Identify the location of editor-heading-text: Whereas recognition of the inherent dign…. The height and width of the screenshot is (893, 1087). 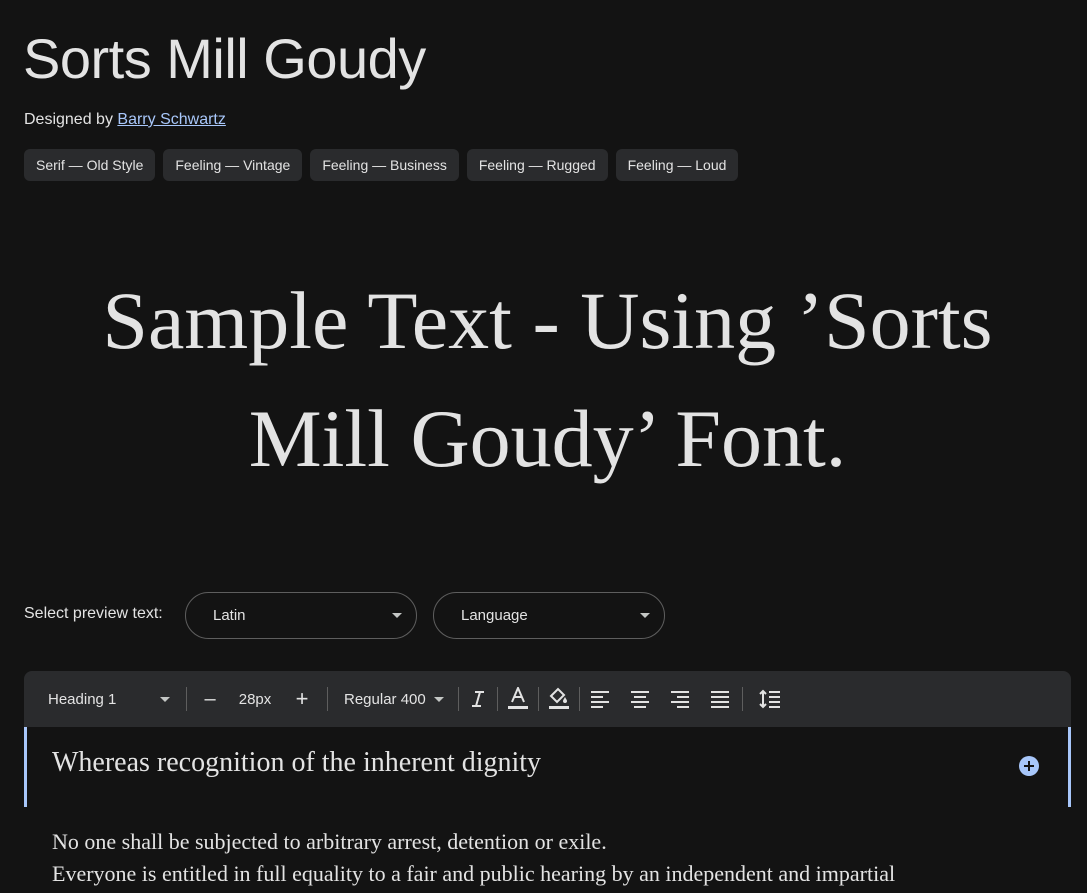
(296, 763).